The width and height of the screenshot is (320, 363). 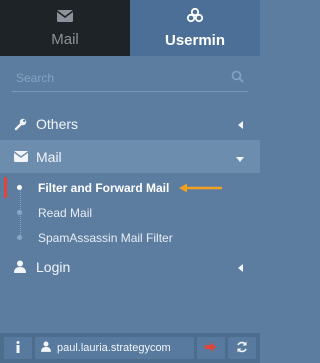 What do you see at coordinates (23, 124) in the screenshot?
I see `wrench-icon` at bounding box center [23, 124].